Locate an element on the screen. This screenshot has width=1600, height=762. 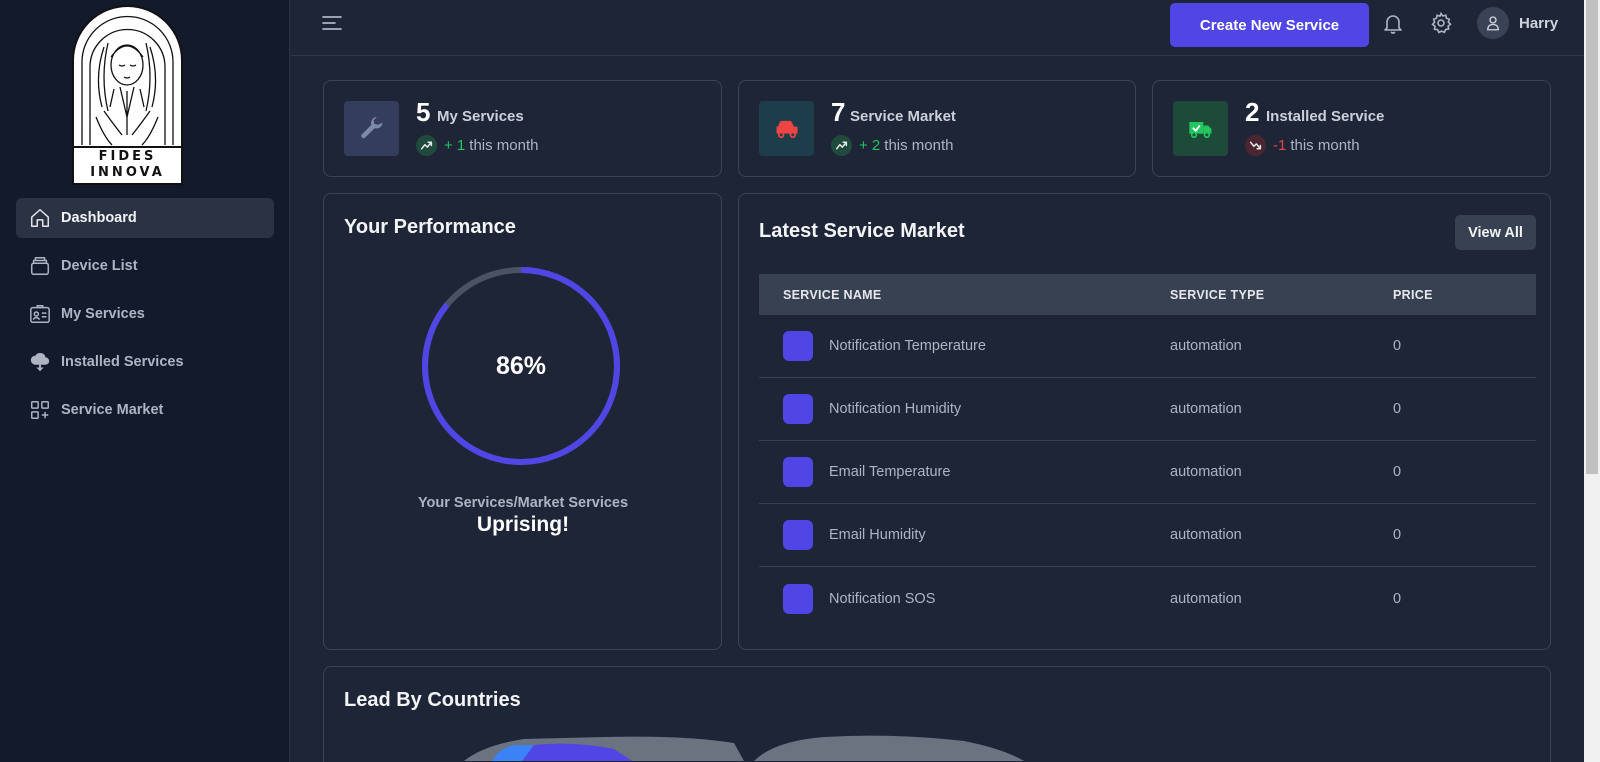
service-name-cell: Notification Temperature is located at coordinates (964, 346).